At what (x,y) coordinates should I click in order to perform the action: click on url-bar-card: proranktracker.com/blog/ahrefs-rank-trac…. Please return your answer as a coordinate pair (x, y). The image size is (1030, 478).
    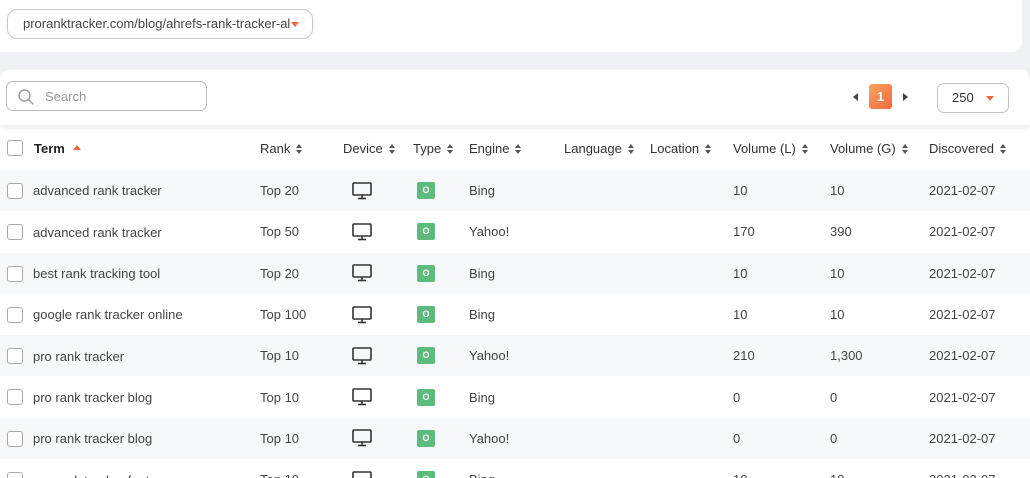
    Looking at the image, I should click on (511, 26).